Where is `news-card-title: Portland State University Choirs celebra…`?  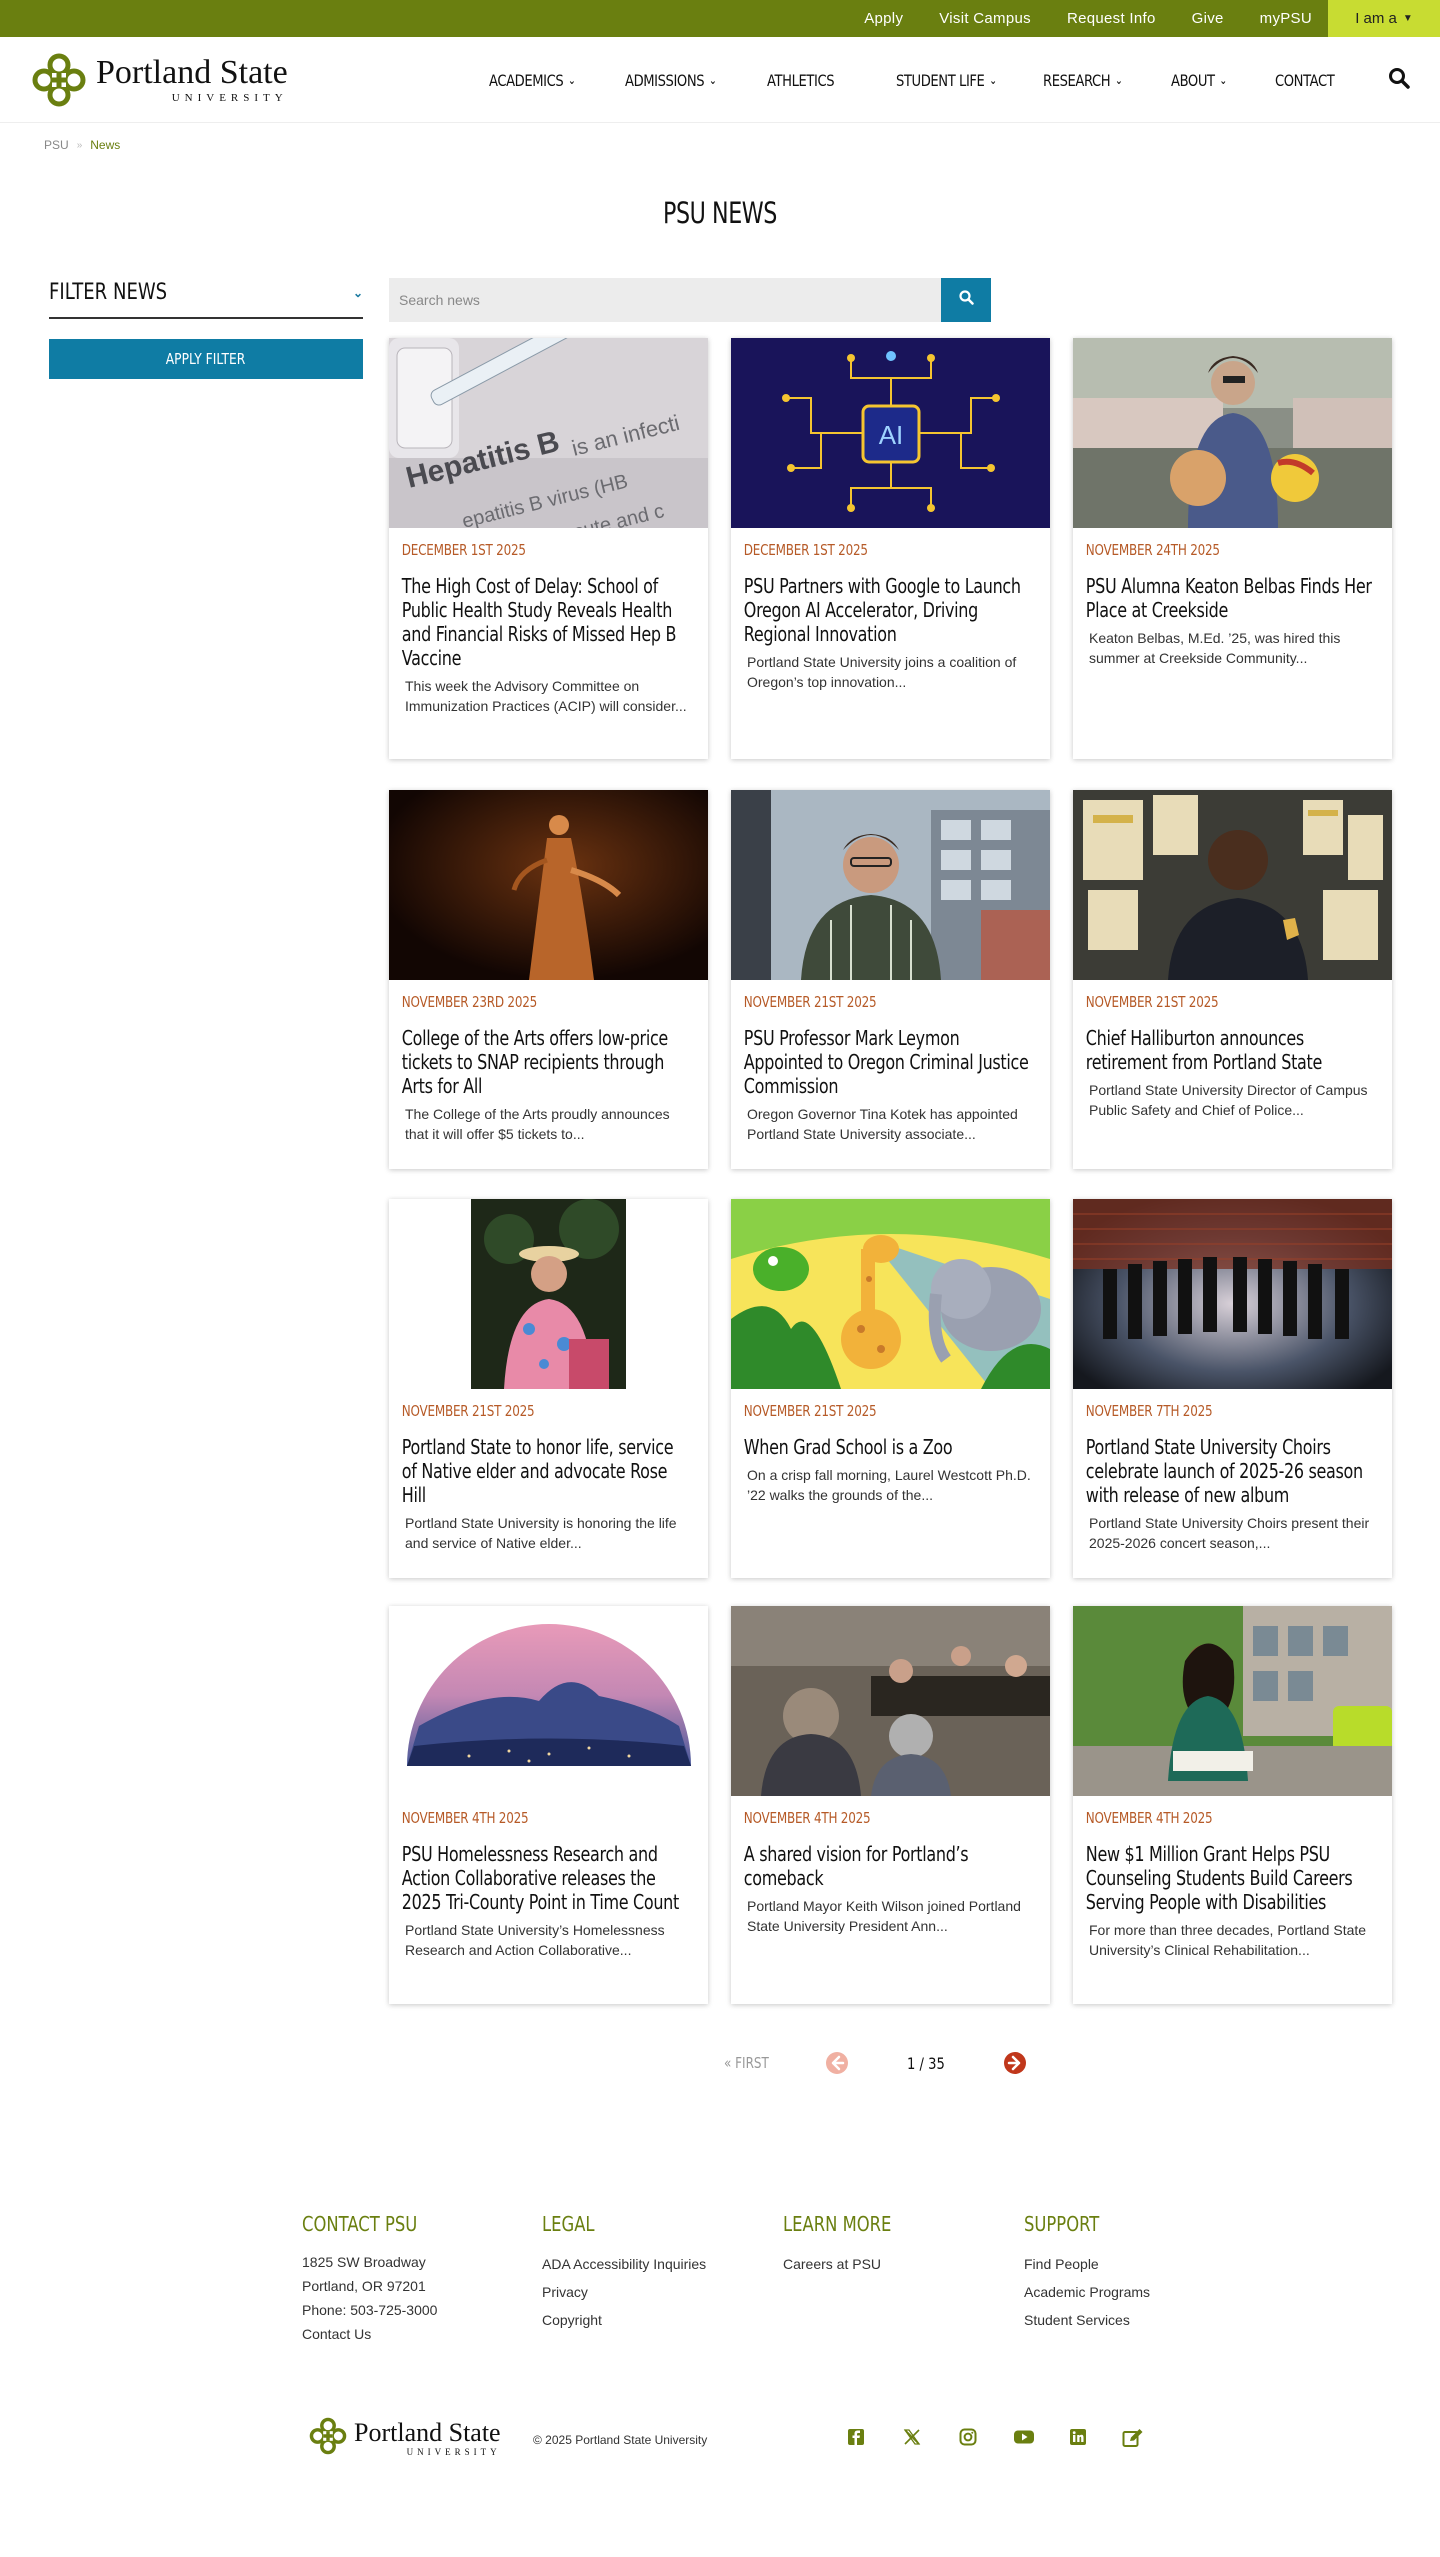
news-card-title: Portland State University Choirs celebra… is located at coordinates (1229, 1463).